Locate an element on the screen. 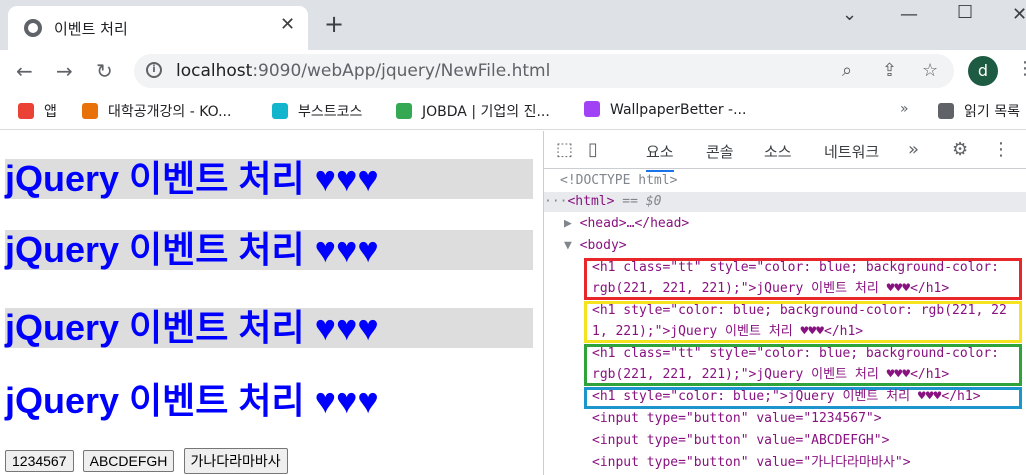 This screenshot has height=475, width=1026. reading-list: 읽기 목록 is located at coordinates (979, 111).